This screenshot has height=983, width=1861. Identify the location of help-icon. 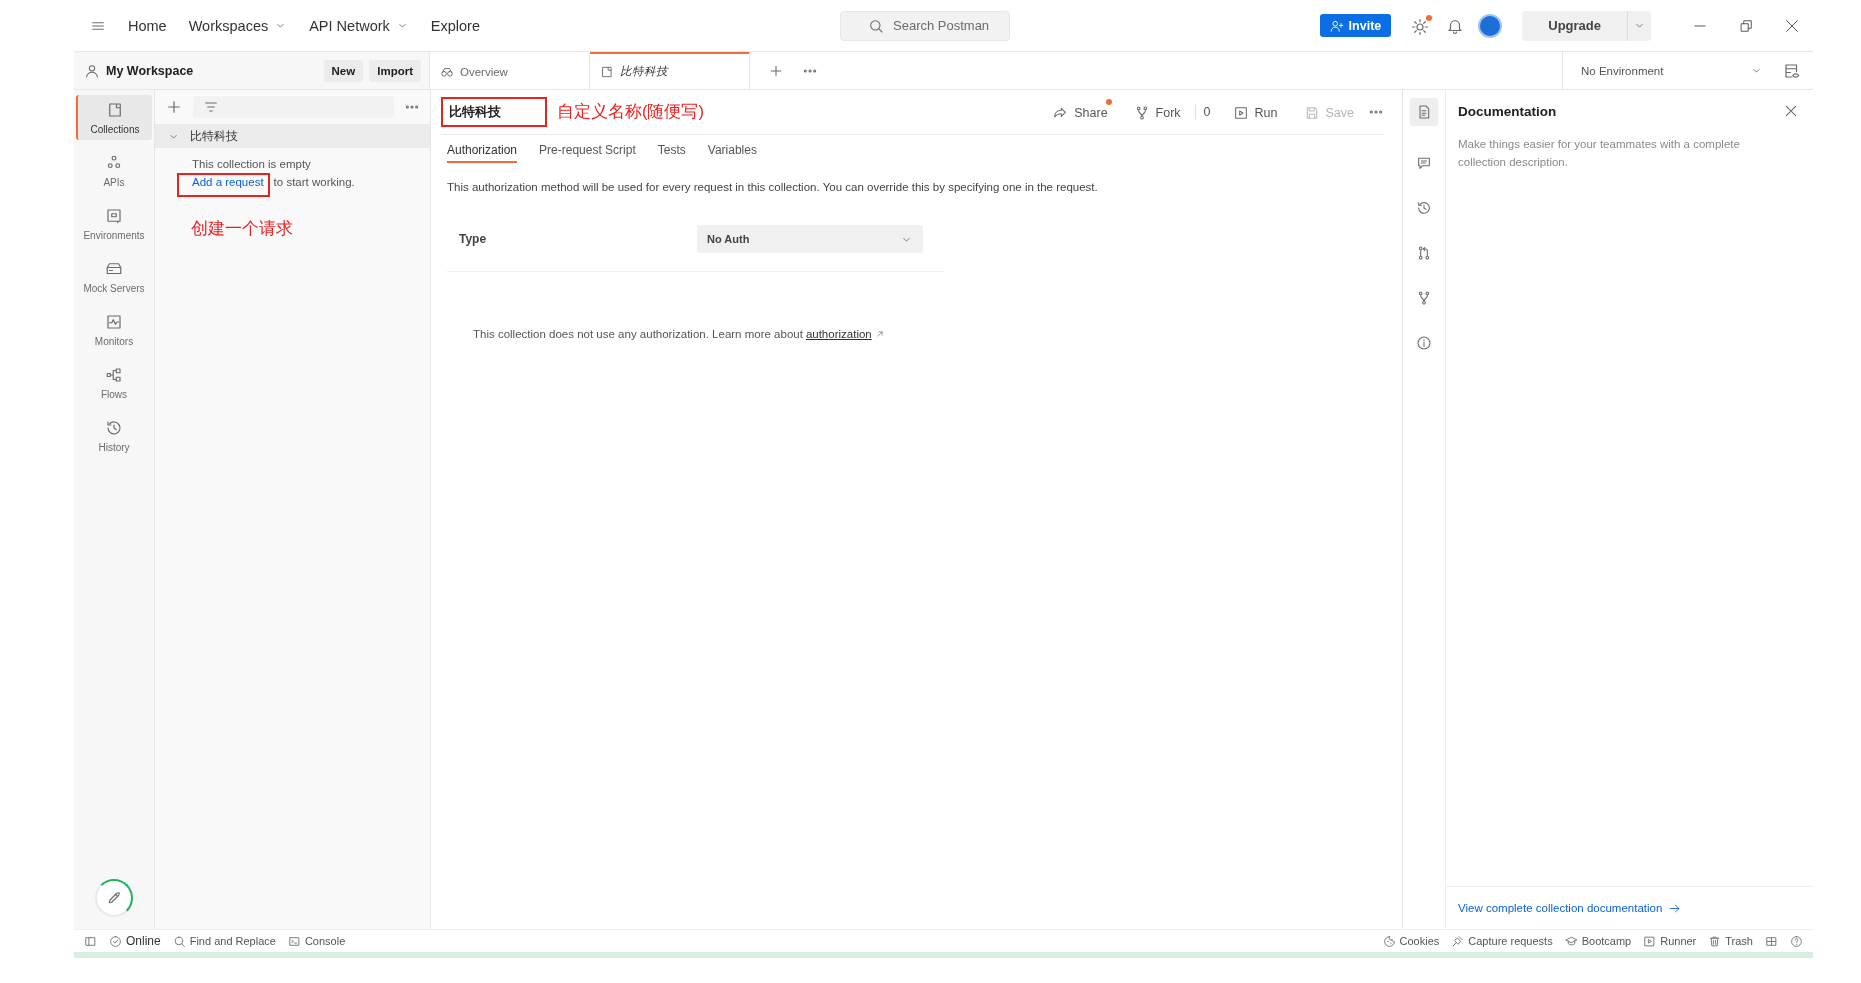
(1796, 941).